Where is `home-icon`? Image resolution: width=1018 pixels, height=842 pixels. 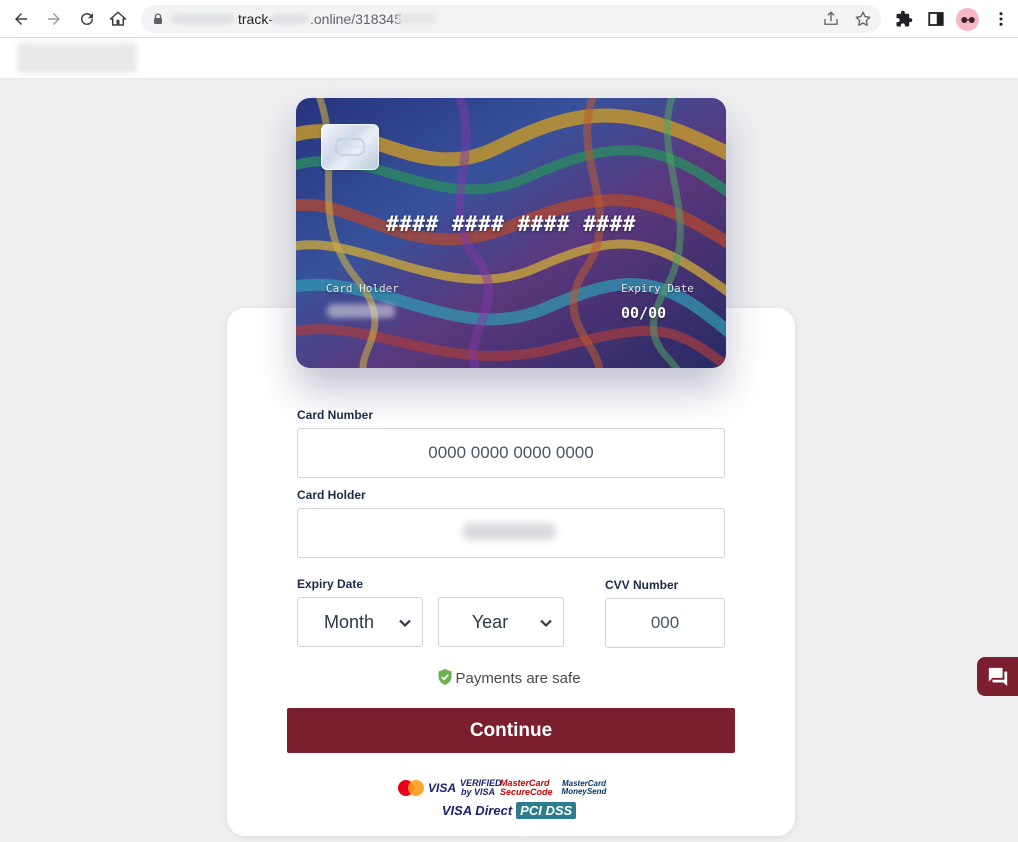
home-icon is located at coordinates (118, 18).